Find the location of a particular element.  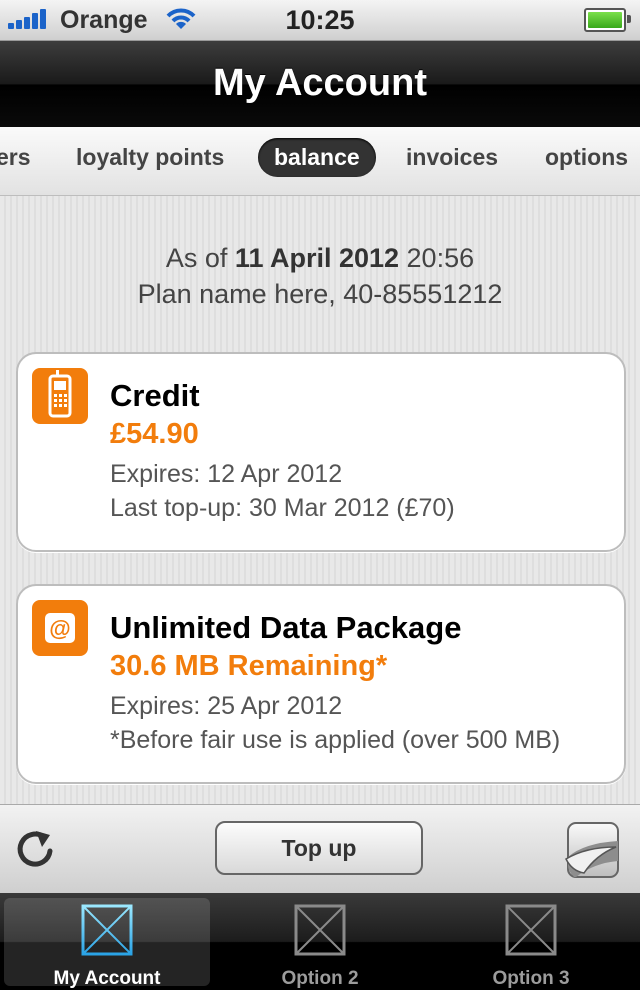

tab-options: options is located at coordinates (586, 157).